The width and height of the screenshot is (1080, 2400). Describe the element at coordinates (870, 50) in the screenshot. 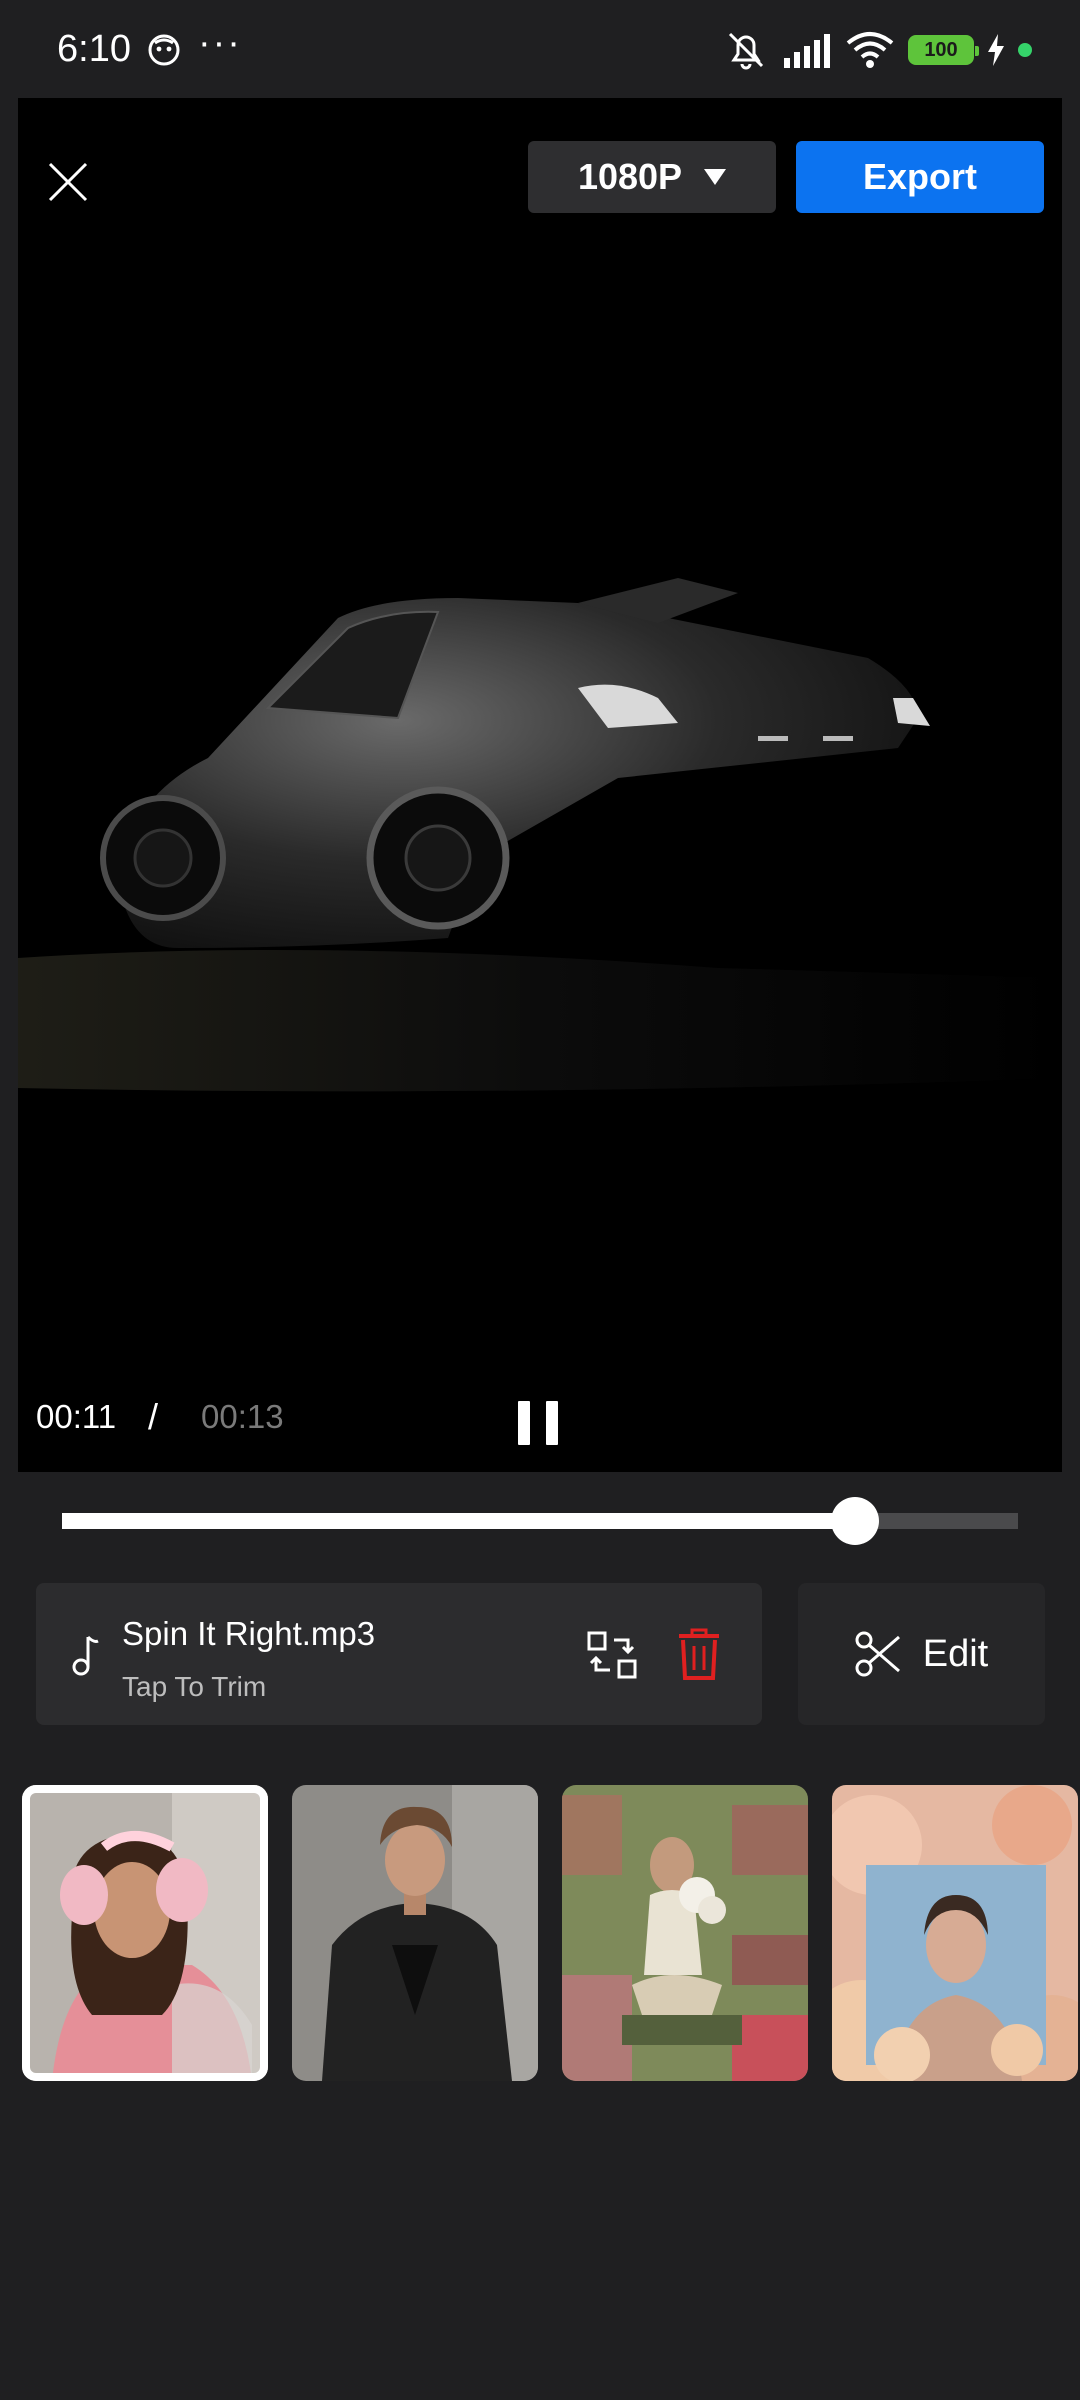

I see `wifi-icon` at that location.